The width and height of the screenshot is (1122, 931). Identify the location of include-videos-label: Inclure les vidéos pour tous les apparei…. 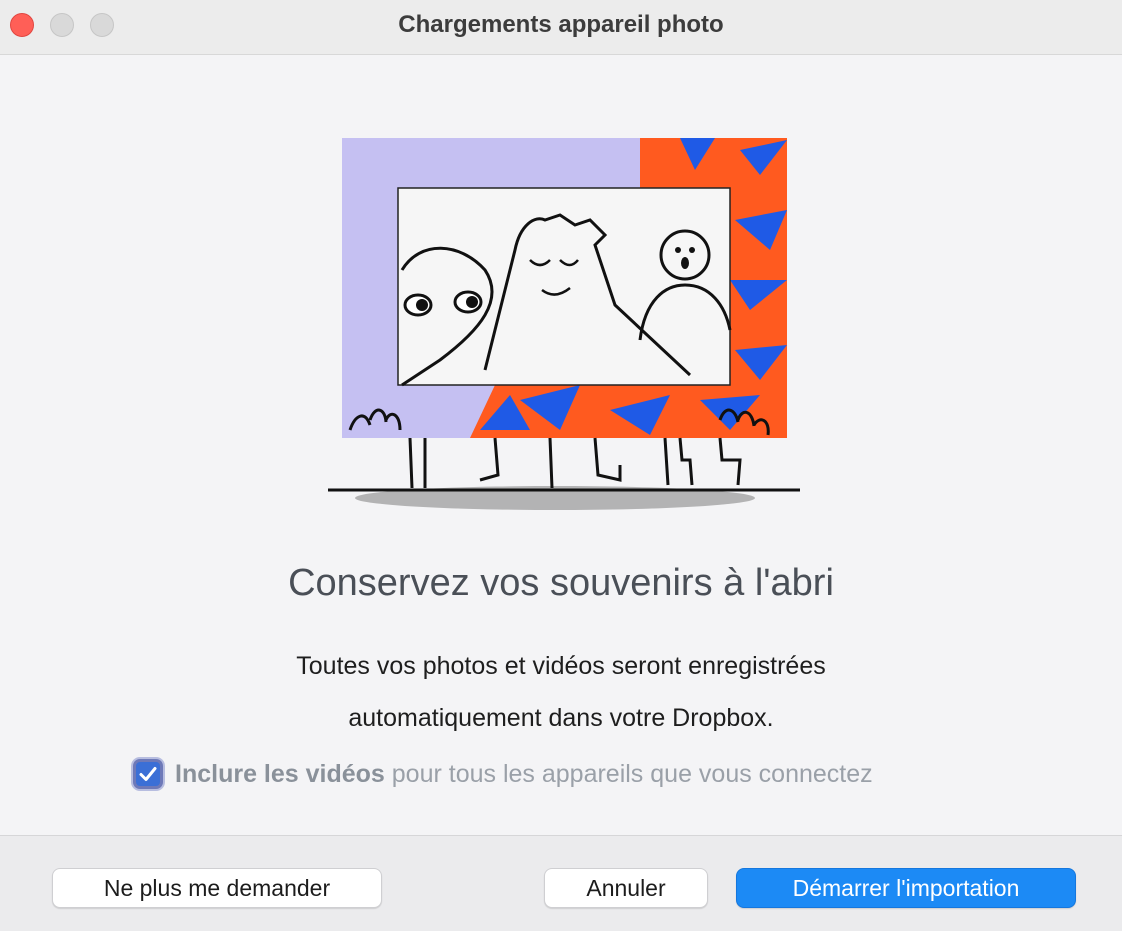
(524, 774).